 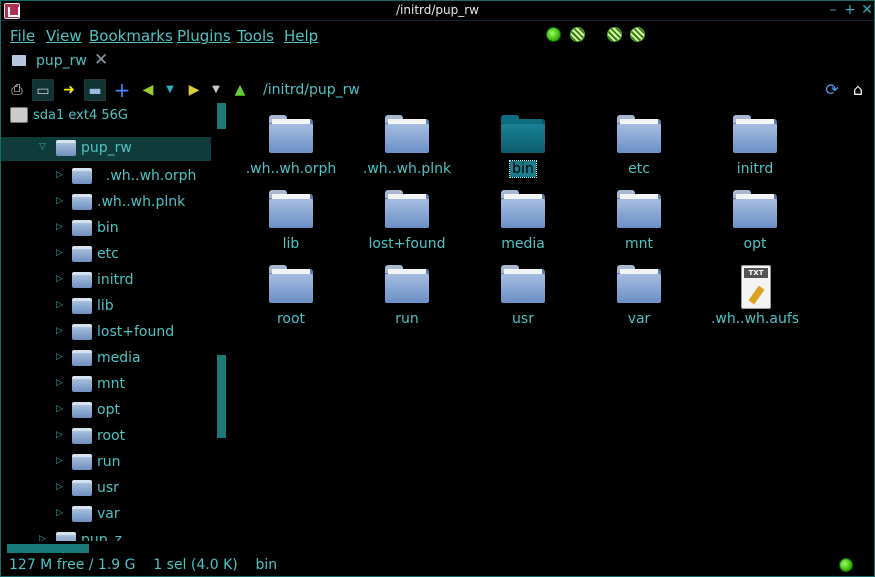 What do you see at coordinates (291, 319) in the screenshot?
I see `item-label: root` at bounding box center [291, 319].